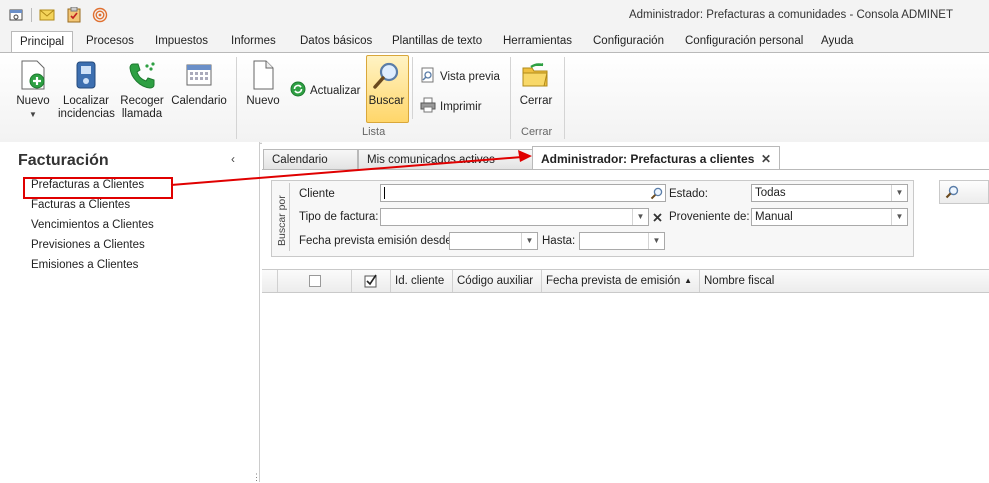 The width and height of the screenshot is (989, 483). I want to click on nuevo-dropdown-button: Nuevo ▼, so click(33, 90).